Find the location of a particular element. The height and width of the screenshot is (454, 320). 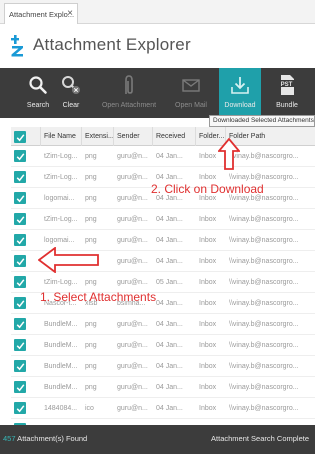

search-status: Attachment Search Complete is located at coordinates (260, 438).